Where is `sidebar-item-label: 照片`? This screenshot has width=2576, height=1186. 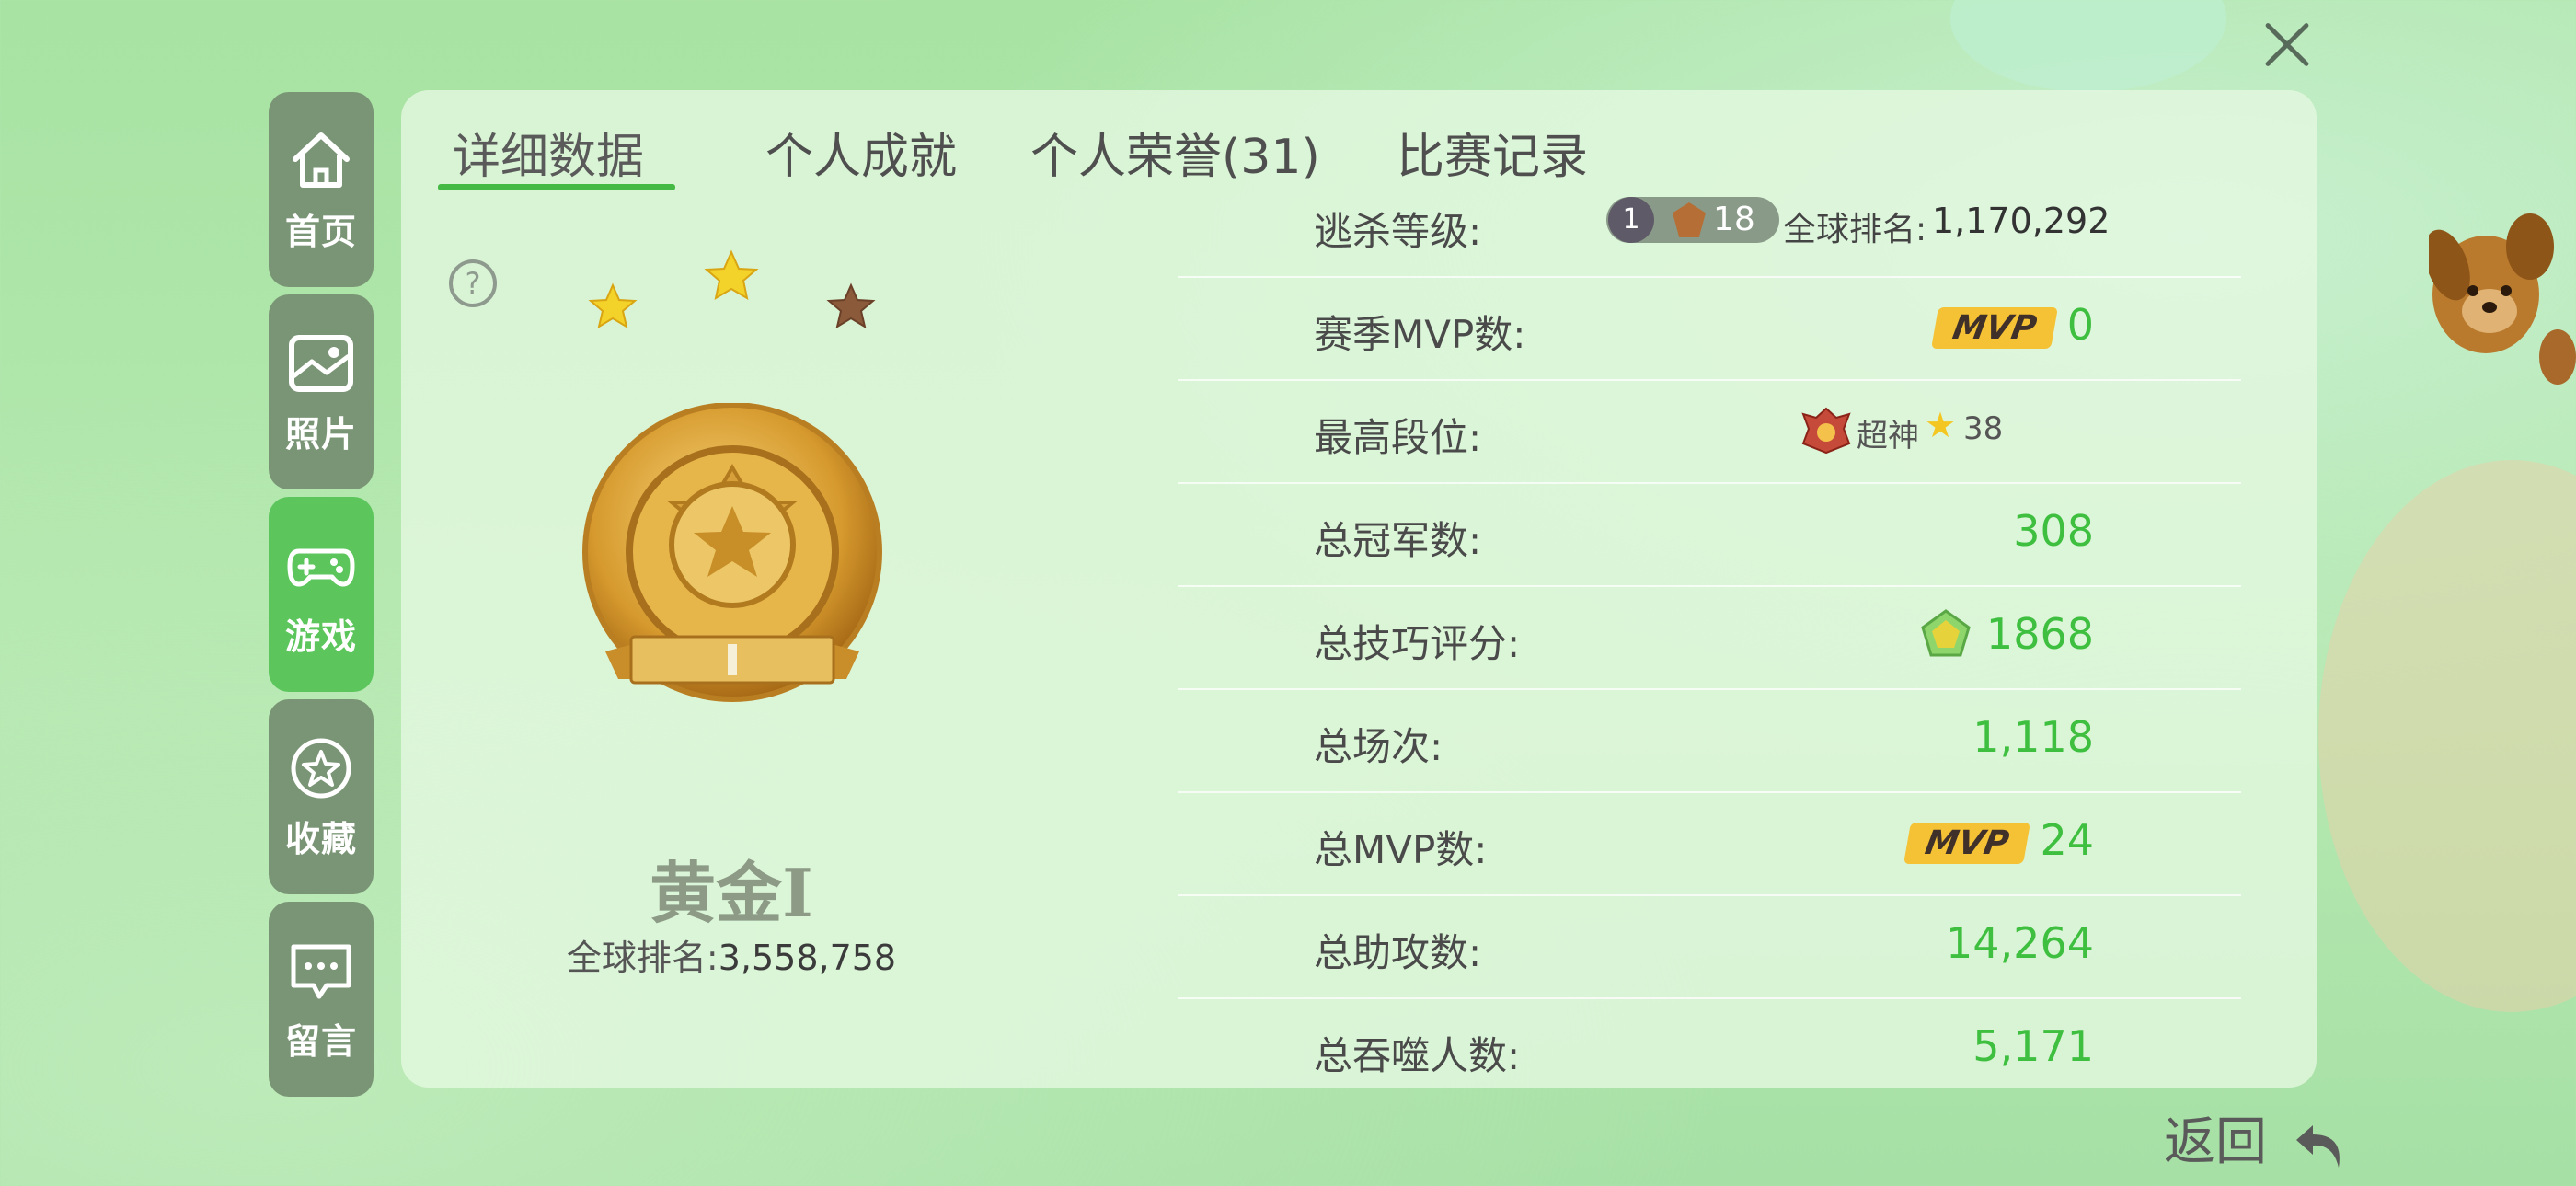 sidebar-item-label: 照片 is located at coordinates (320, 434).